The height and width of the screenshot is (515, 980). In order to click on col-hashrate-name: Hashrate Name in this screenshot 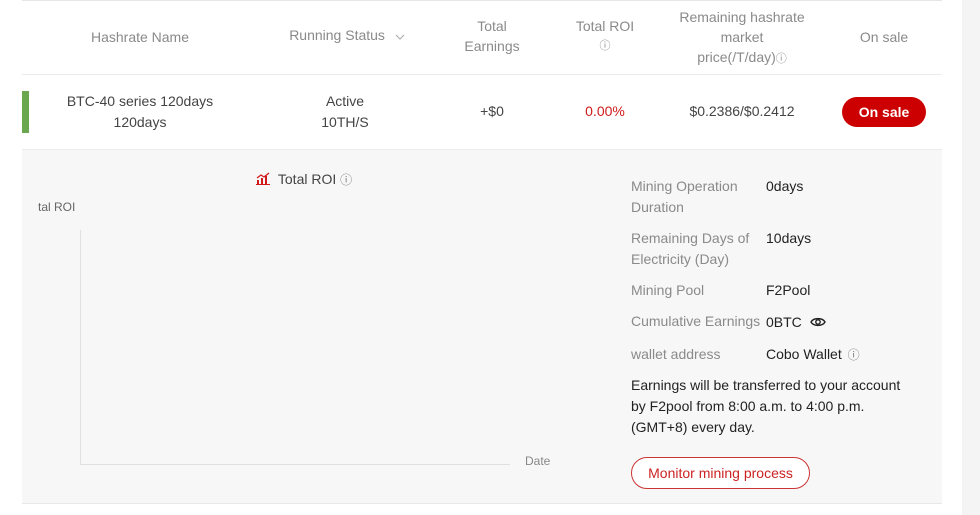, I will do `click(140, 37)`.